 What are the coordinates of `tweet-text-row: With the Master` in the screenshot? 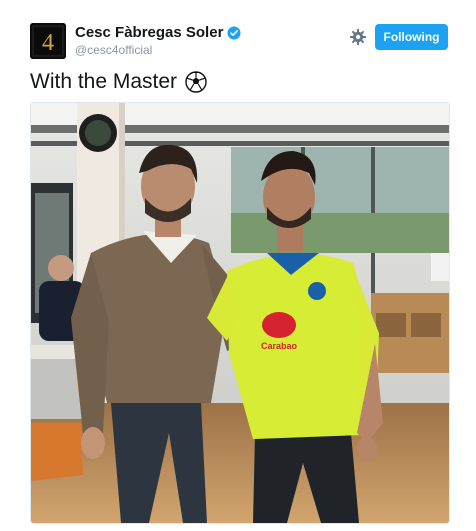 It's located at (118, 82).